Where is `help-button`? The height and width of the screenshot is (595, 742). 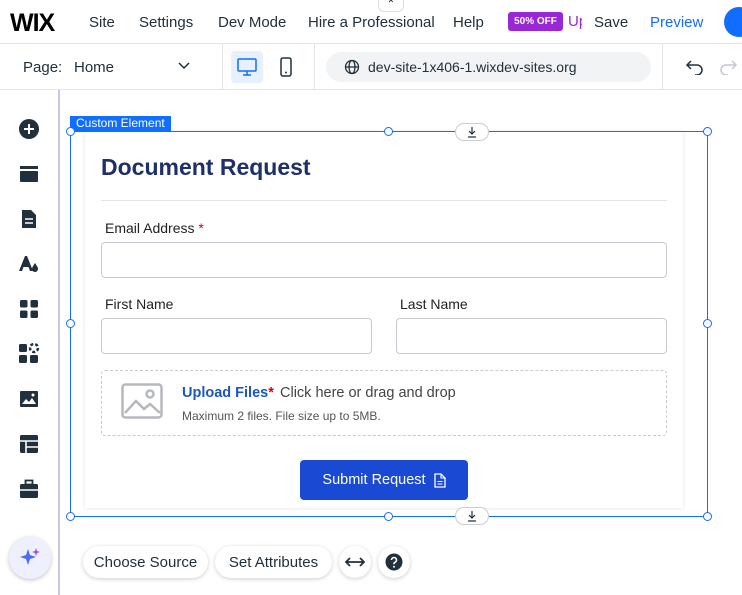
help-button is located at coordinates (394, 562).